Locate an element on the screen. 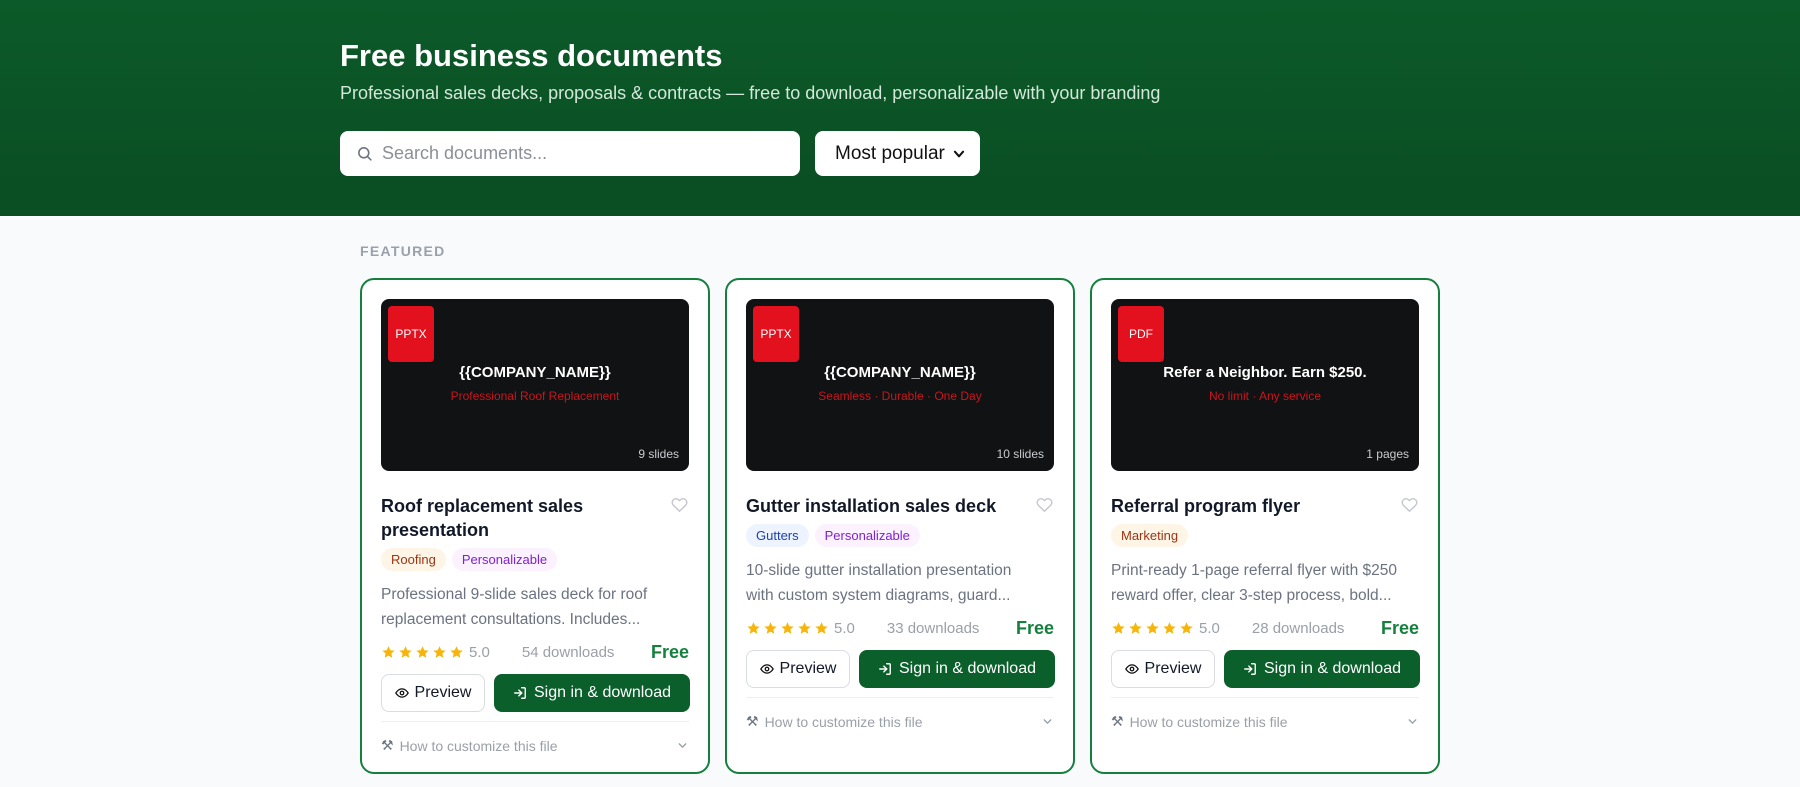 The height and width of the screenshot is (787, 1800). page-count: 1 pages is located at coordinates (1387, 454).